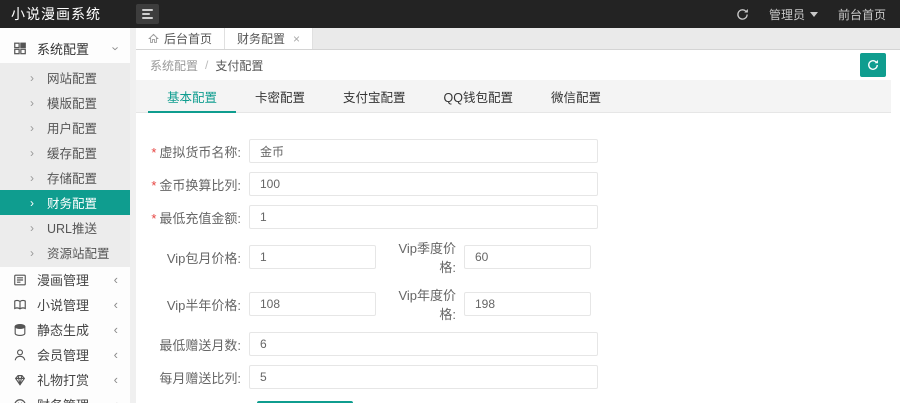 The image size is (900, 403). What do you see at coordinates (20, 330) in the screenshot?
I see `database-icon` at bounding box center [20, 330].